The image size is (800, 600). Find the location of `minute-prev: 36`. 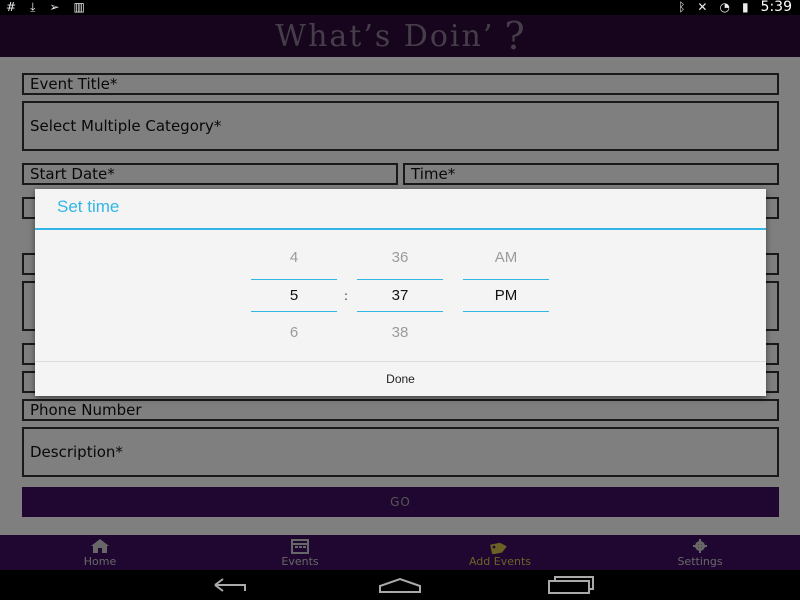

minute-prev: 36 is located at coordinates (400, 257).